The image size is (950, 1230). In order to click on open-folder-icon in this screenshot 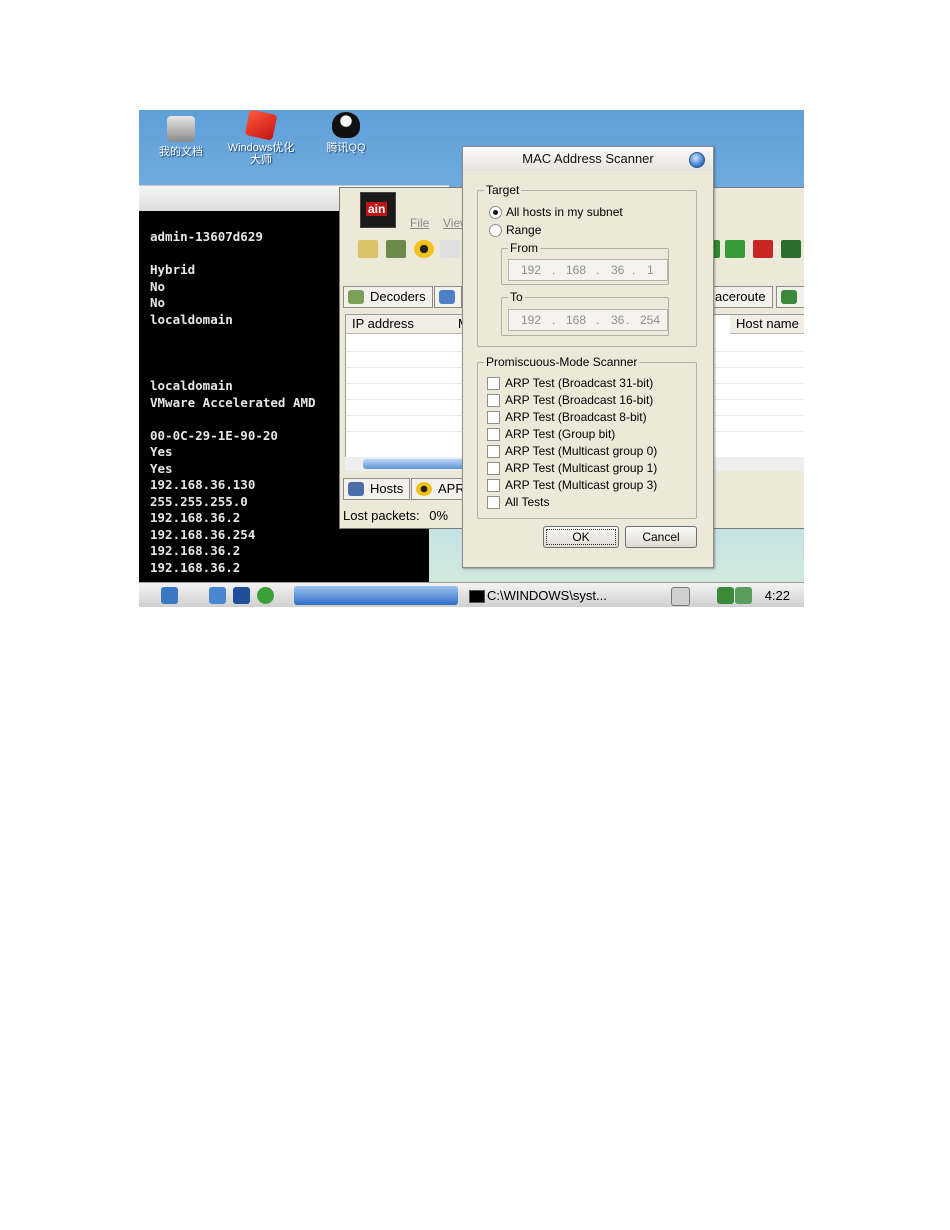, I will do `click(368, 249)`.